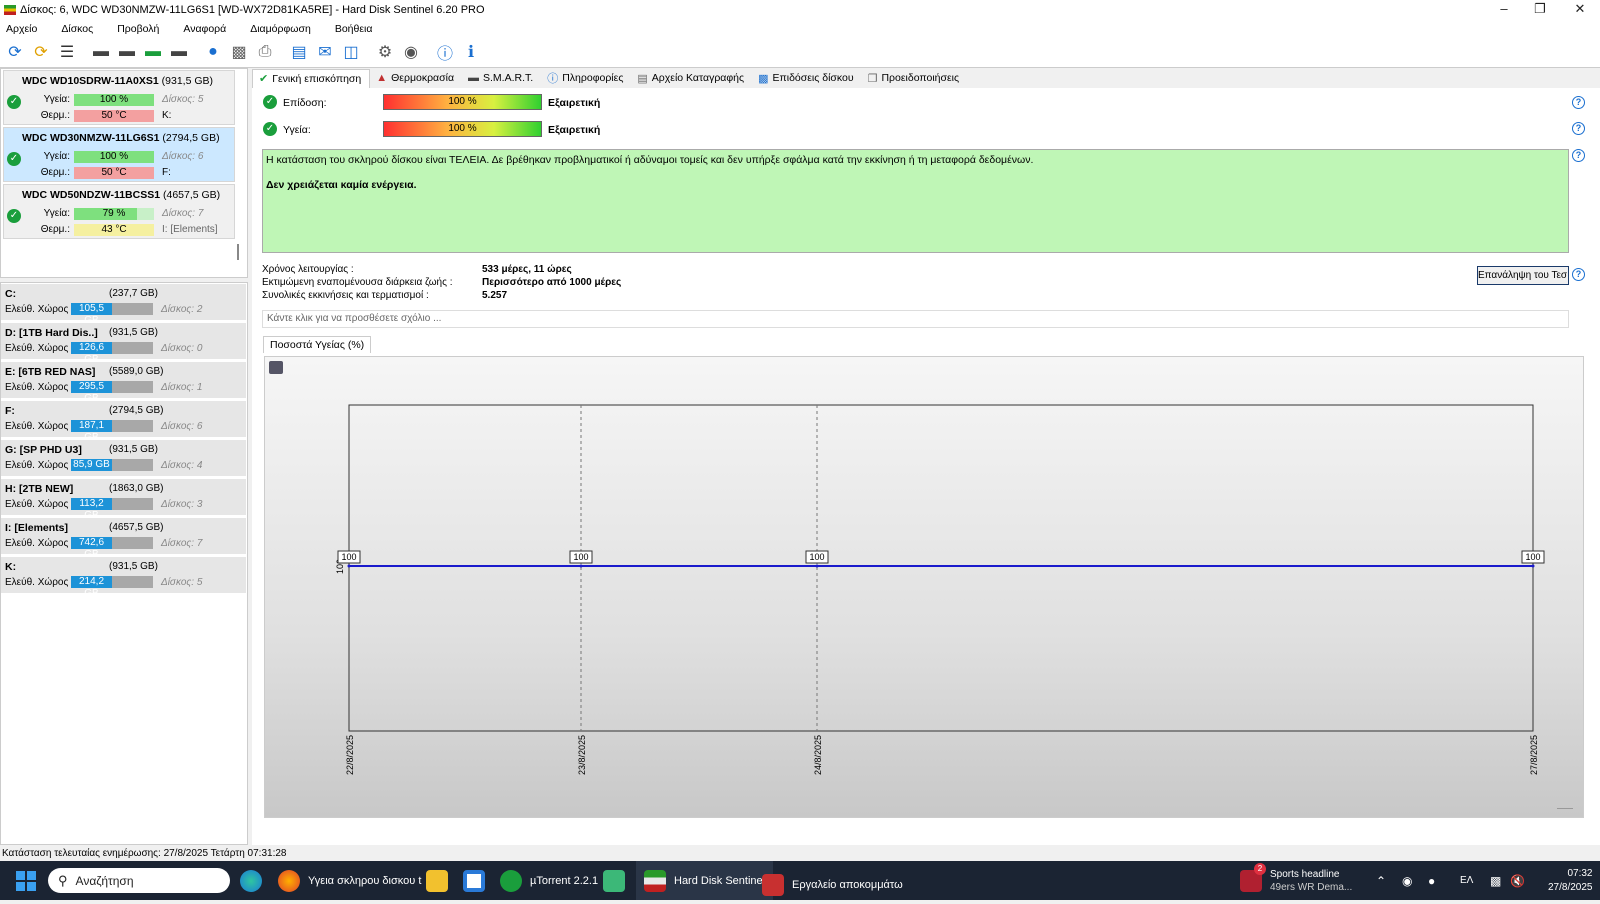 The width and height of the screenshot is (1600, 904). Describe the element at coordinates (255, 880) in the screenshot. I see `edge-icon` at that location.